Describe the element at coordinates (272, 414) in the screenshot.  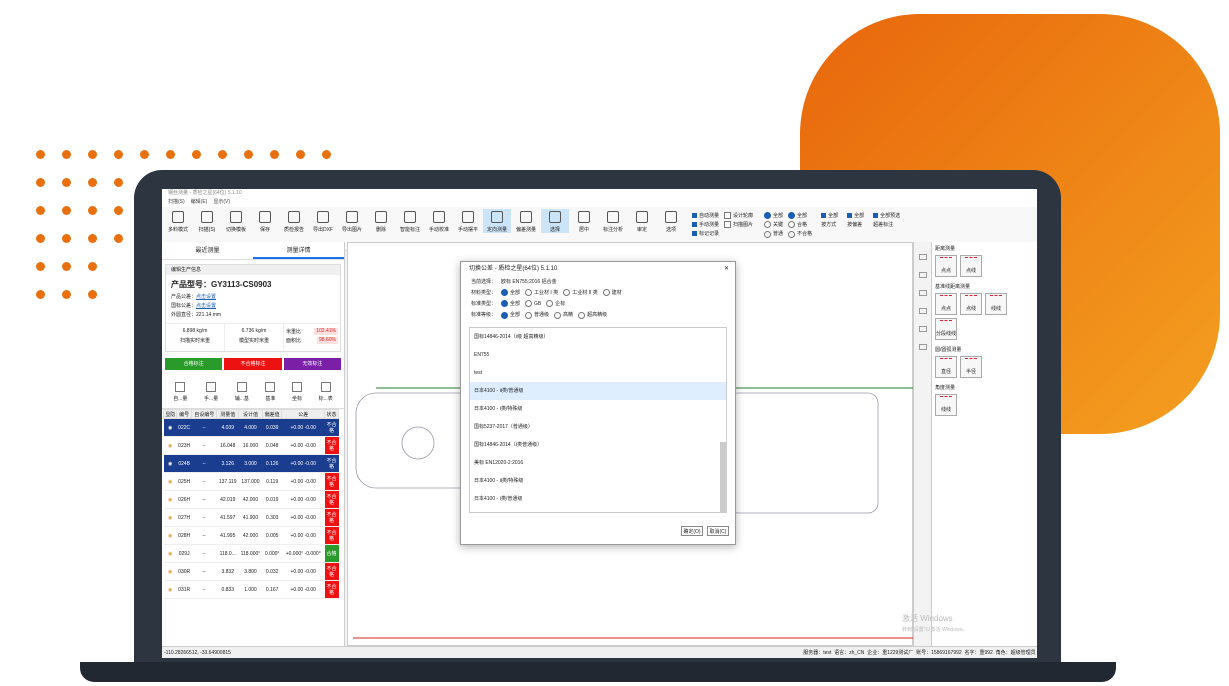
I see `column-header: 偏差值` at that location.